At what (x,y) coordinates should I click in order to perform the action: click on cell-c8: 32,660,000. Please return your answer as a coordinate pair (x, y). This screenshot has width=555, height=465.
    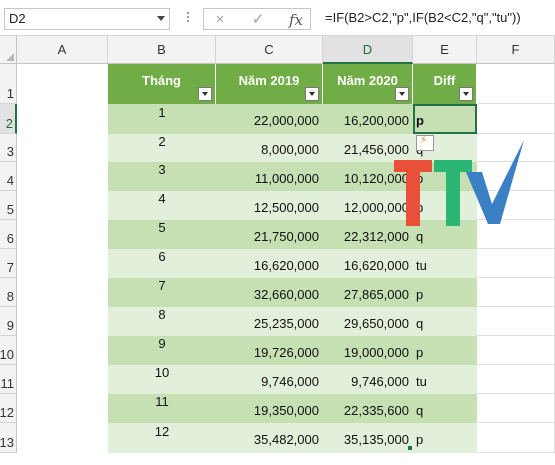
    Looking at the image, I should click on (269, 292).